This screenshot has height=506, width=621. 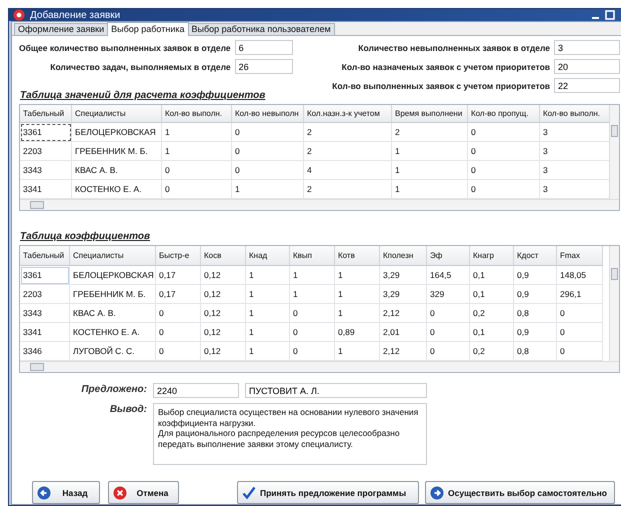 I want to click on column-header: Кдост, so click(x=535, y=256).